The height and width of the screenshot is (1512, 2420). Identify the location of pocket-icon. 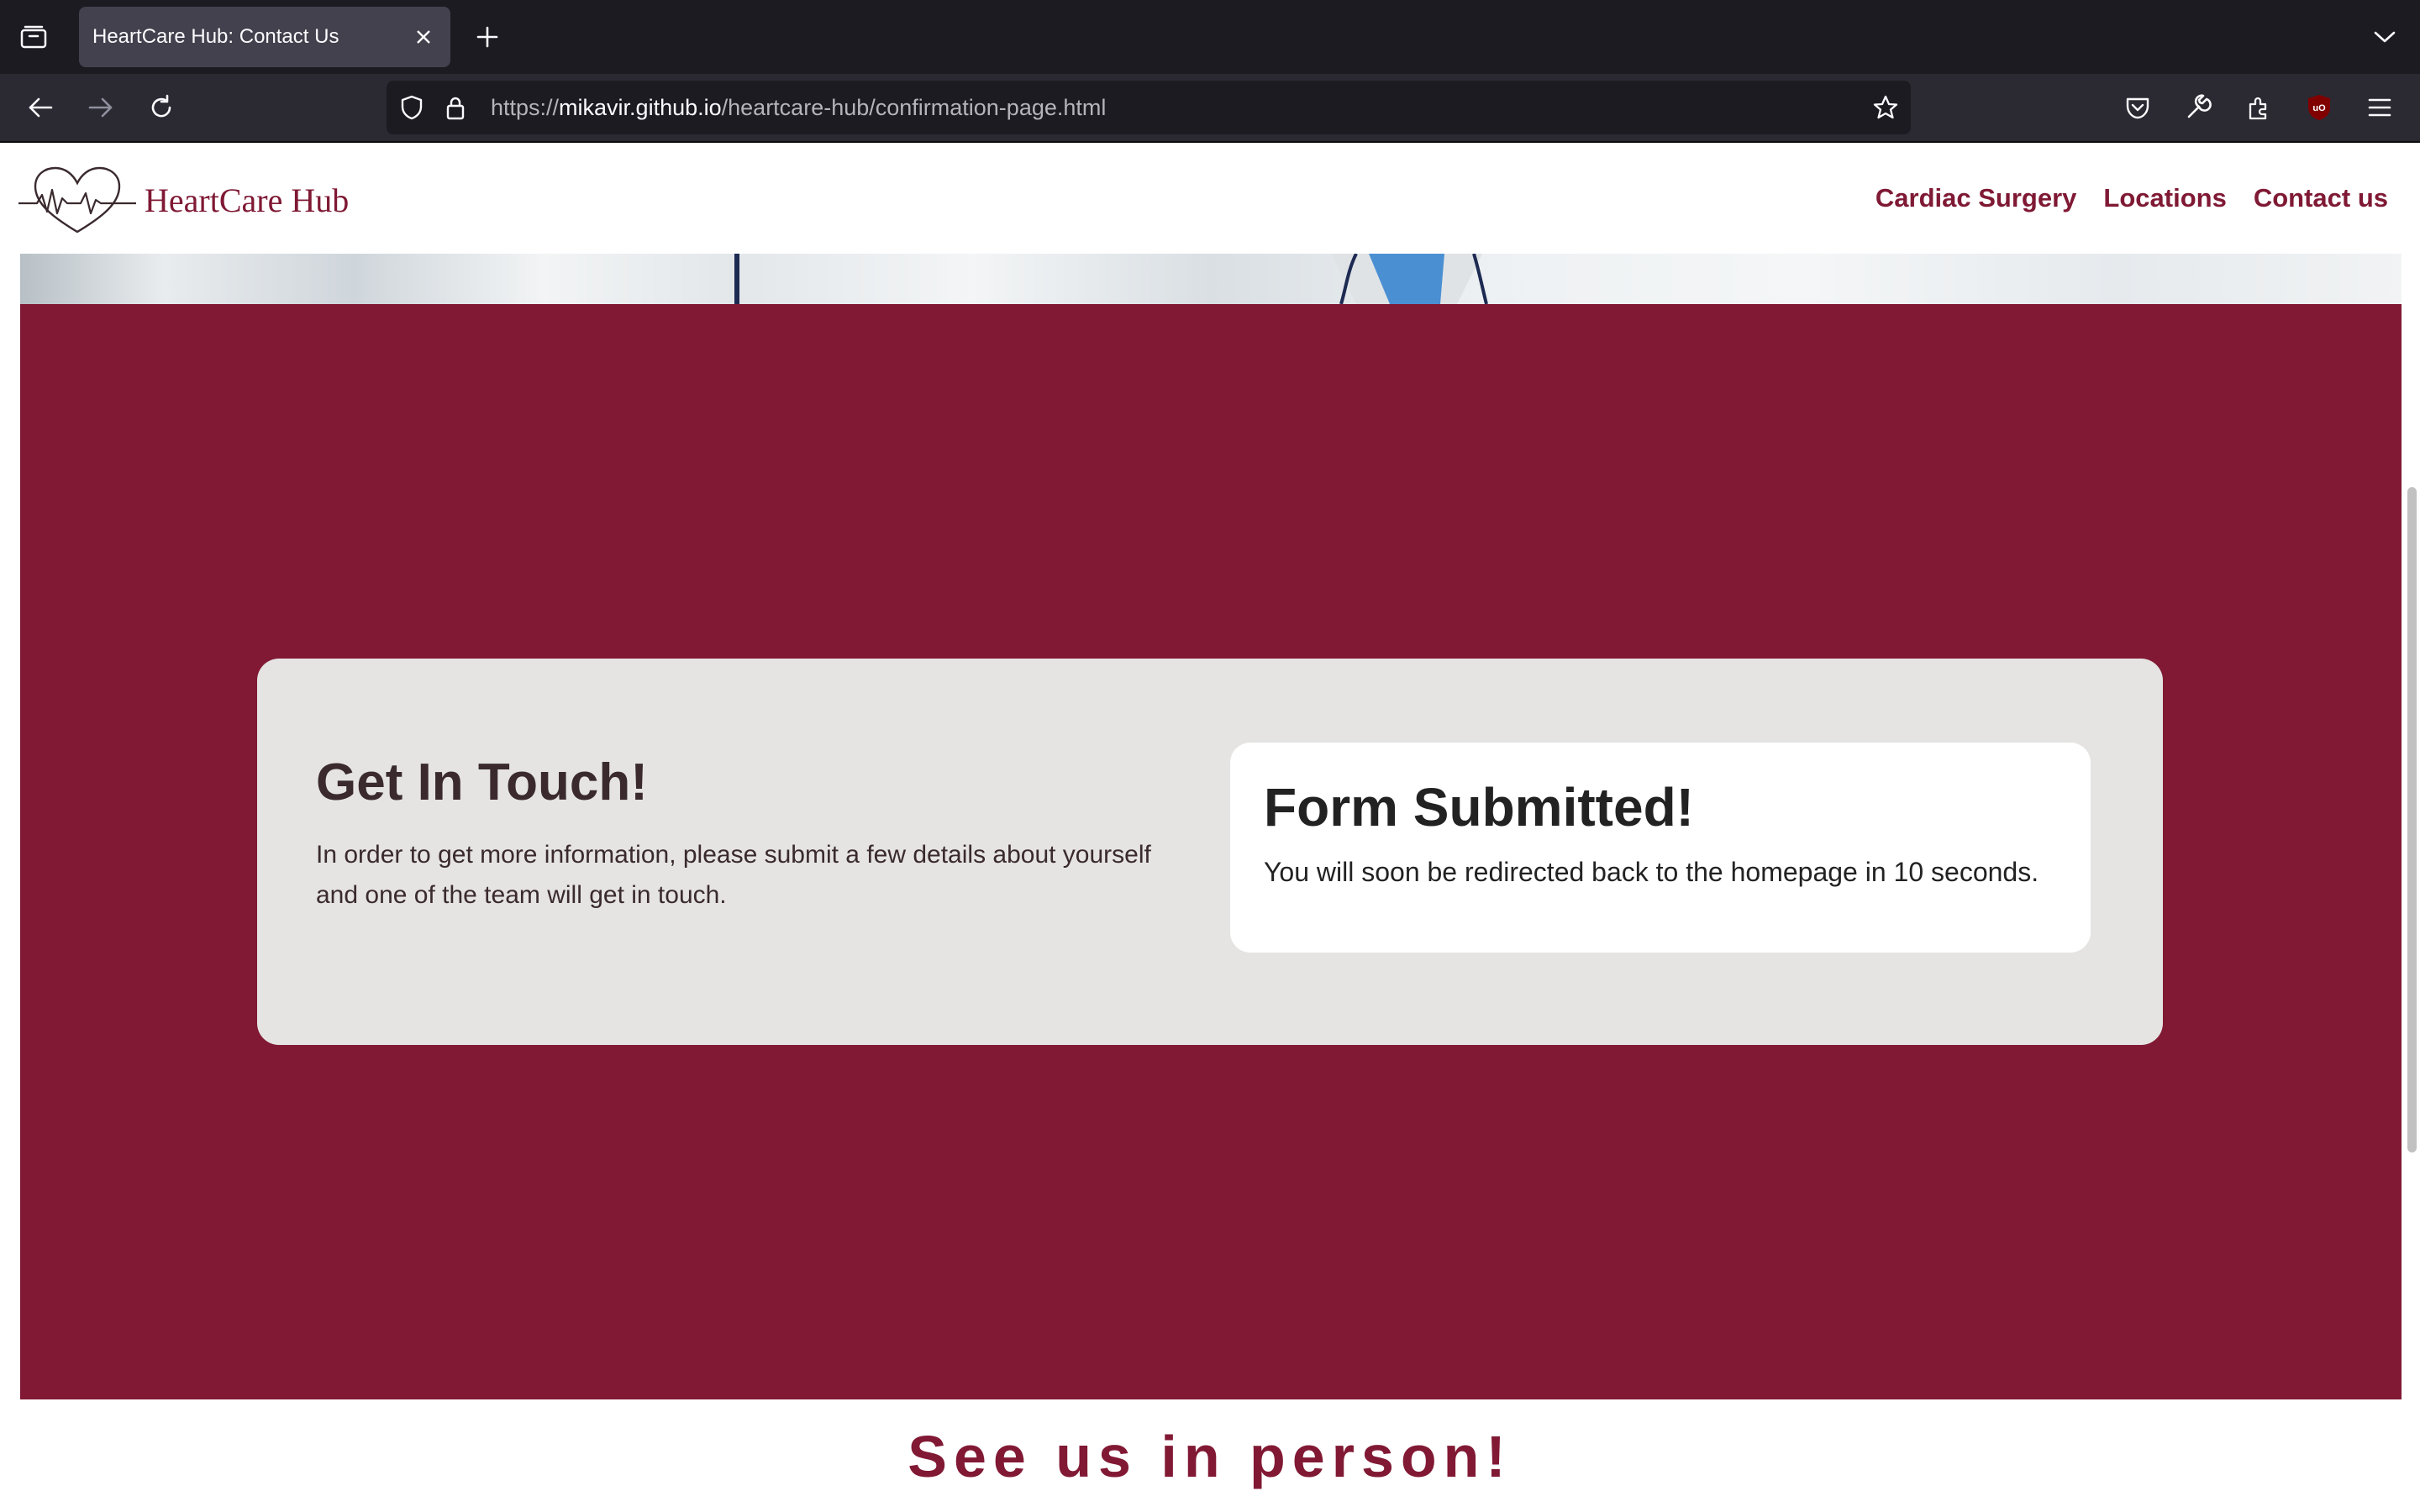
(2138, 107).